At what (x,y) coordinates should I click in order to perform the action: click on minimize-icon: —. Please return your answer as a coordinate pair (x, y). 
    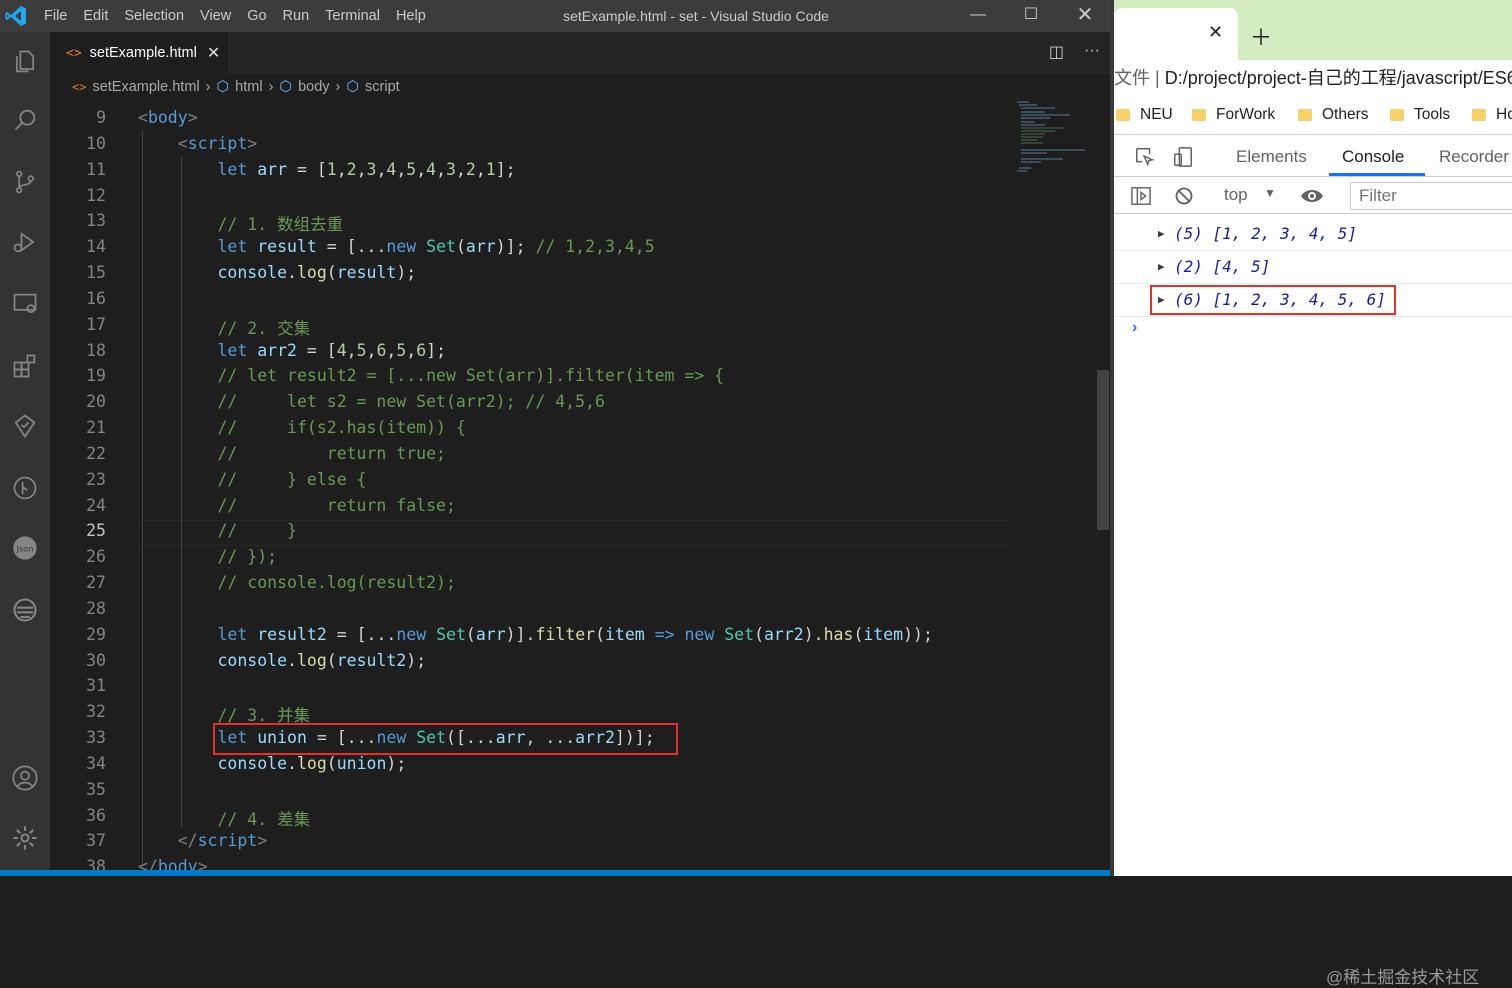
    Looking at the image, I should click on (978, 16).